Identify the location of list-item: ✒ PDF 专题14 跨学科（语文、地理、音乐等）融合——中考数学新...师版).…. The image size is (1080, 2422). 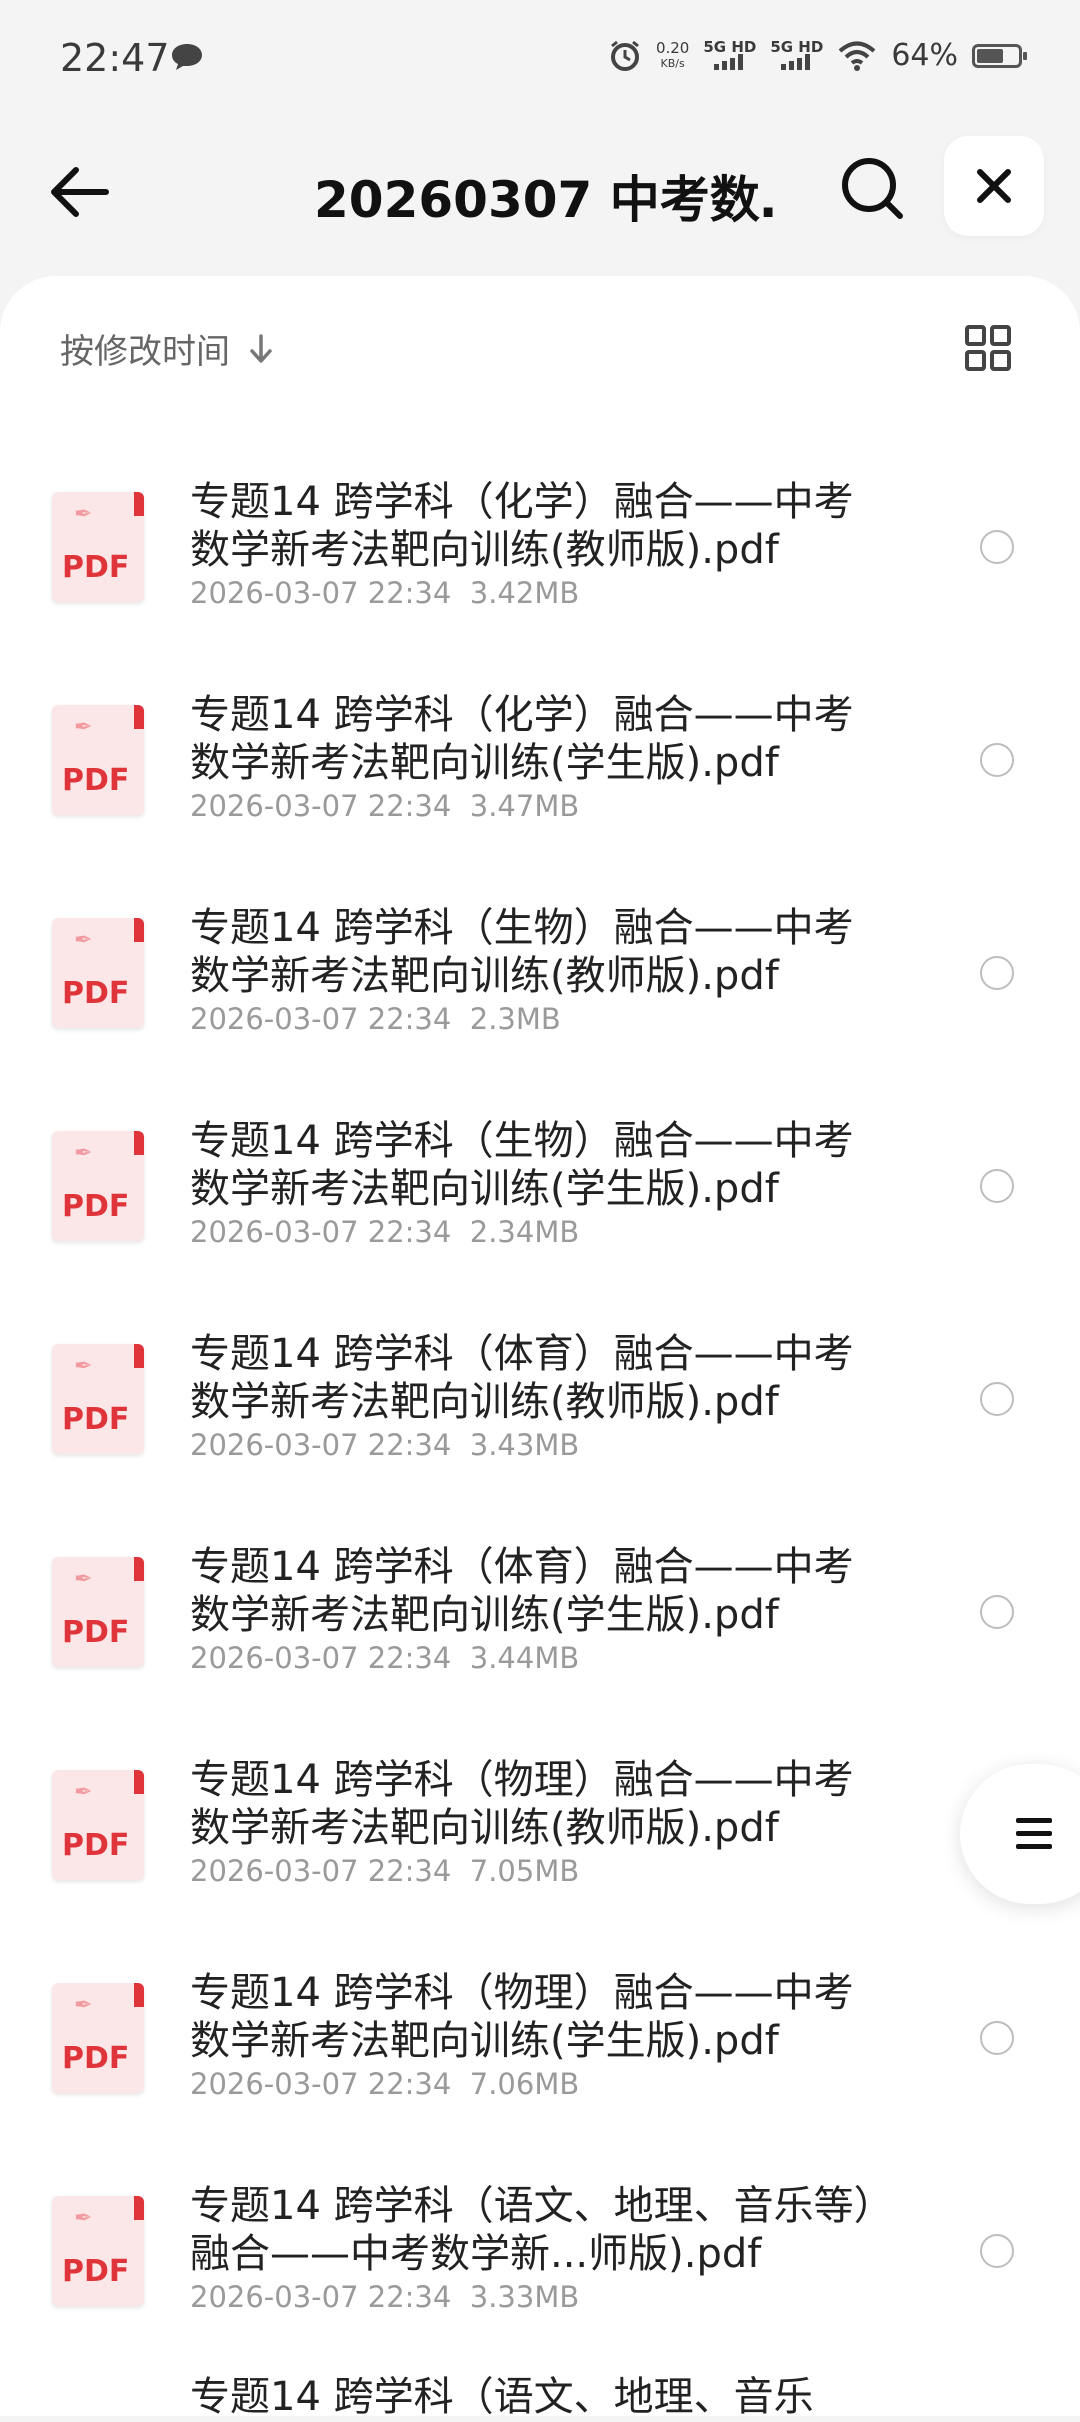
(540, 2250).